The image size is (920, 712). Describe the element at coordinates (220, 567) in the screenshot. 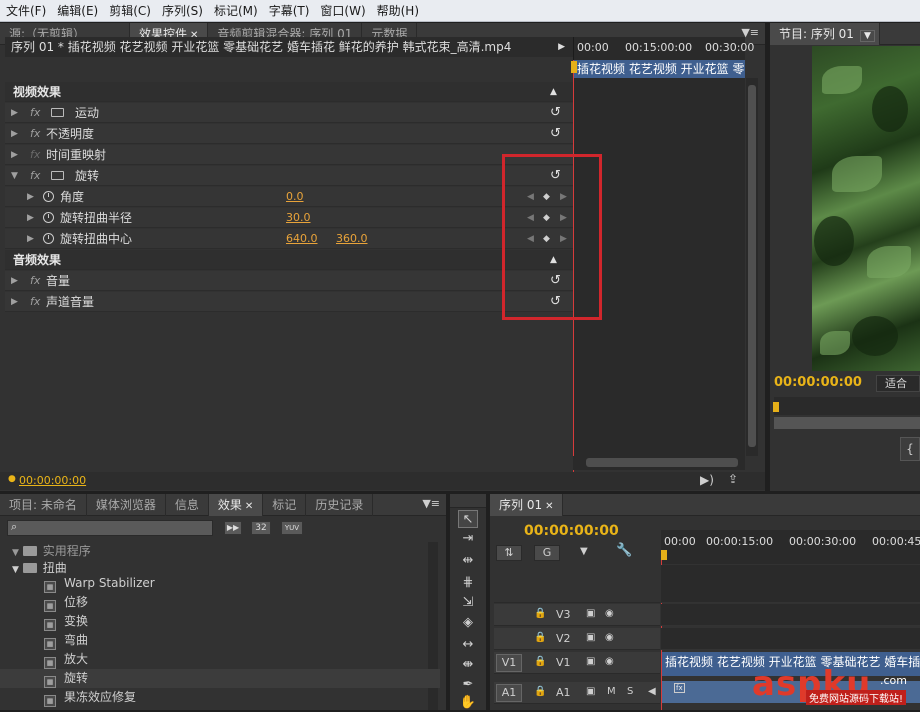

I see `tree-folder-distort: ▼ 扭曲` at that location.